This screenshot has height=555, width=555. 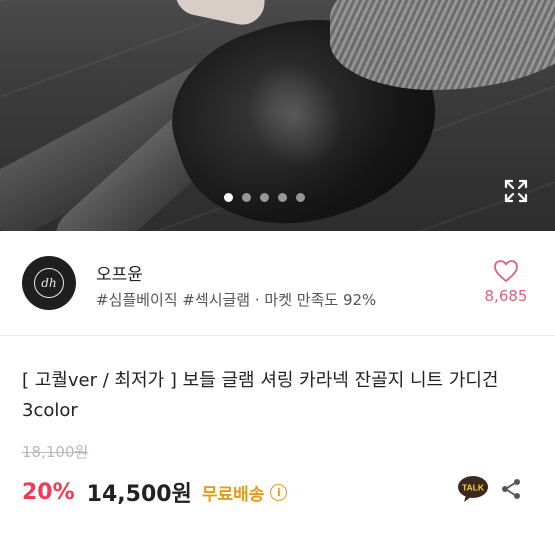 I want to click on image-knit, so click(x=442, y=45).